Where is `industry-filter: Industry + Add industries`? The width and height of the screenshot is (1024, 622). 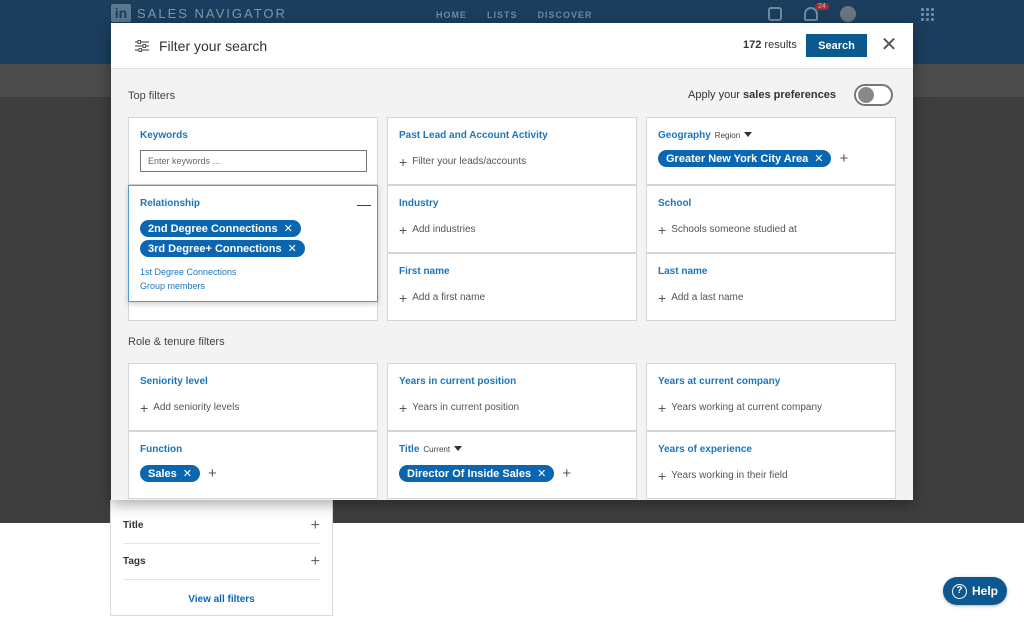
industry-filter: Industry + Add industries is located at coordinates (512, 219).